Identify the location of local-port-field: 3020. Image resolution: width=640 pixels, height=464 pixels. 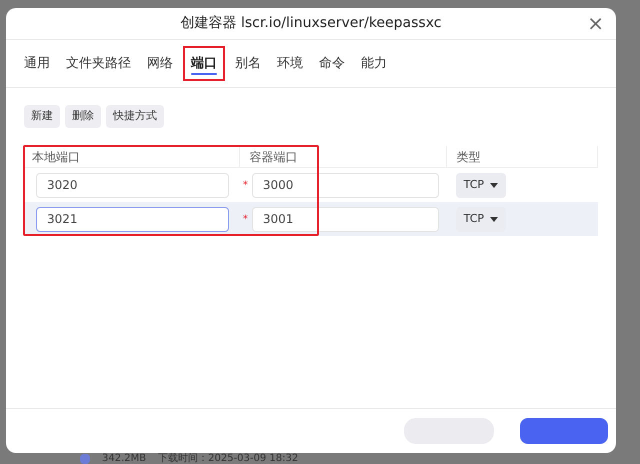
(132, 185).